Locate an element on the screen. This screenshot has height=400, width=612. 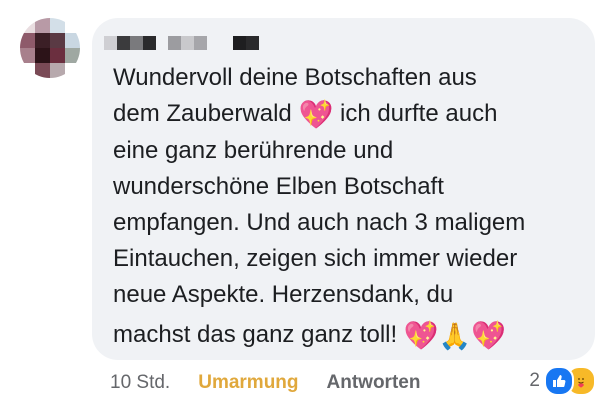
author-name-redacted is located at coordinates (181, 43).